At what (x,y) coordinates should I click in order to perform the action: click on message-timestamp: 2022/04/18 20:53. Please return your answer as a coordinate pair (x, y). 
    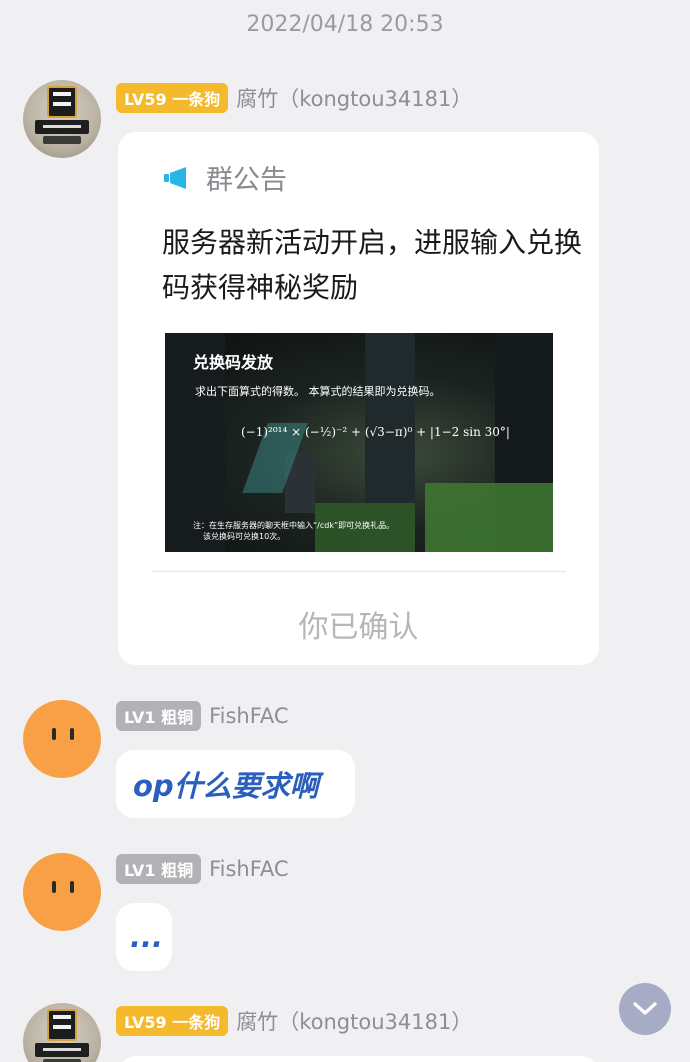
    Looking at the image, I should click on (345, 24).